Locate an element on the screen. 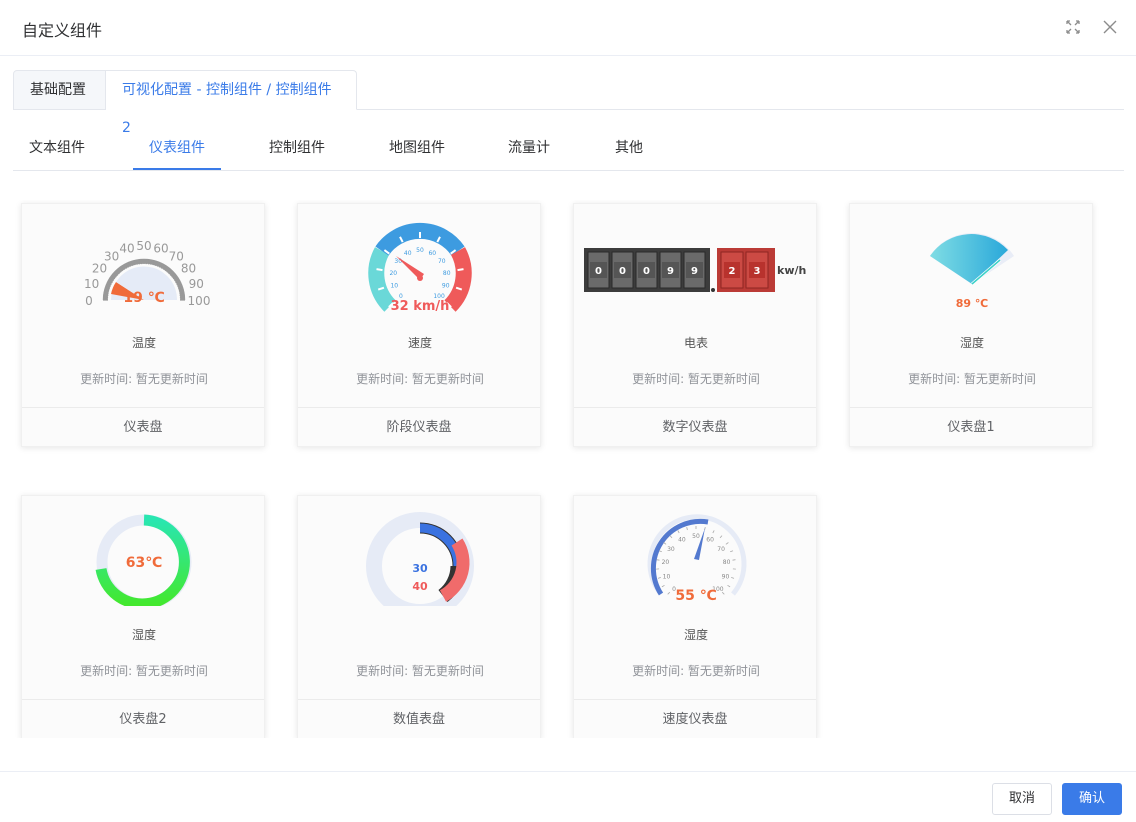  stage-gauge: 0 10 20 30 40 50 60 70 80 90 100 32 km/h is located at coordinates (420, 266).